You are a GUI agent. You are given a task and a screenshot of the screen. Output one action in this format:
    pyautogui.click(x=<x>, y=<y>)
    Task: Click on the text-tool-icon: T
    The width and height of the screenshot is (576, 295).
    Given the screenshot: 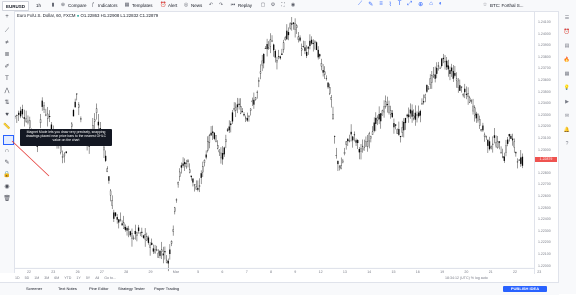 What is the action you would take?
    pyautogui.click(x=7, y=79)
    